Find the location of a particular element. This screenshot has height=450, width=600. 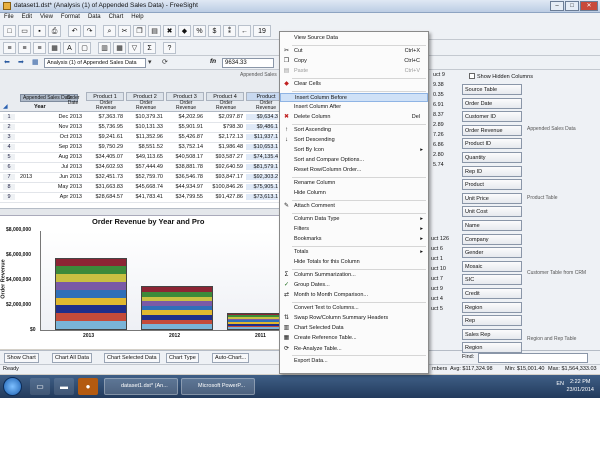

field-sales-rep: Sales Rep is located at coordinates (492, 334).